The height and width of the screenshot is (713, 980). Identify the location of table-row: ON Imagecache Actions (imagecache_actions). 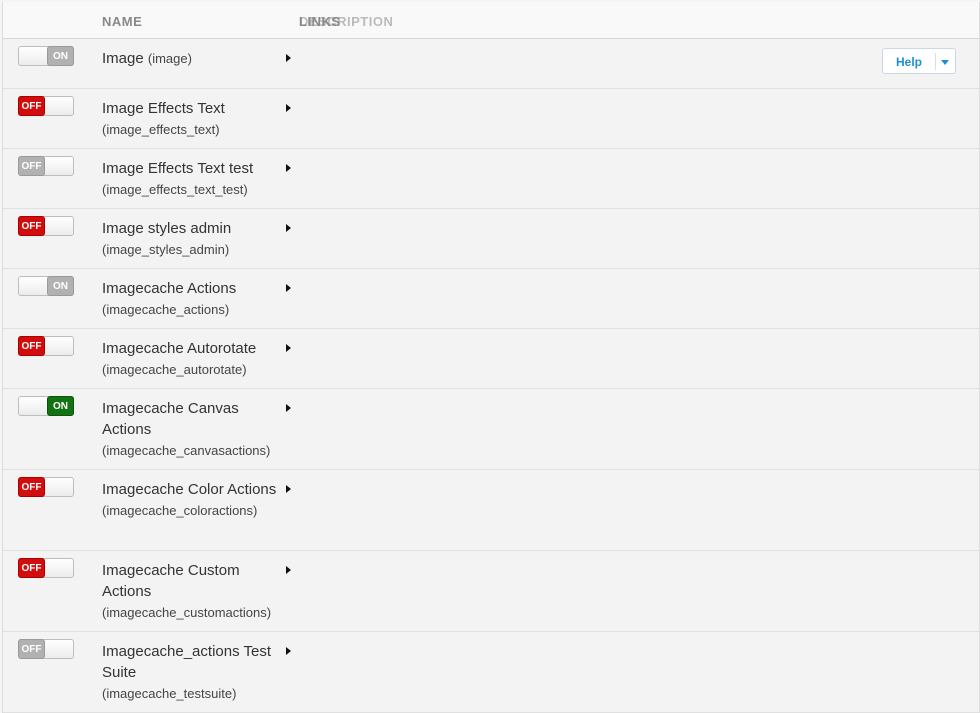
(491, 299).